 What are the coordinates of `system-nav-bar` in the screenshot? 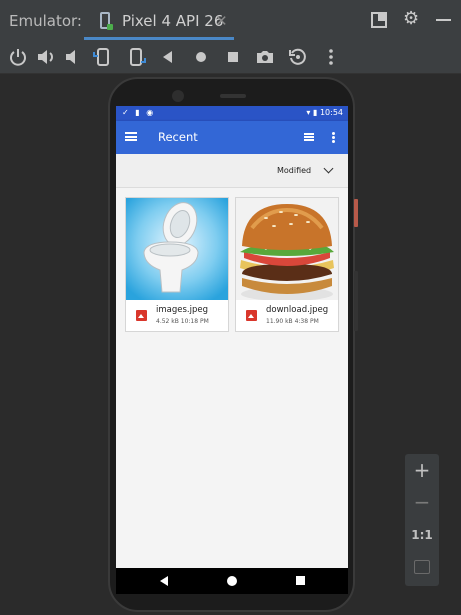 It's located at (232, 581).